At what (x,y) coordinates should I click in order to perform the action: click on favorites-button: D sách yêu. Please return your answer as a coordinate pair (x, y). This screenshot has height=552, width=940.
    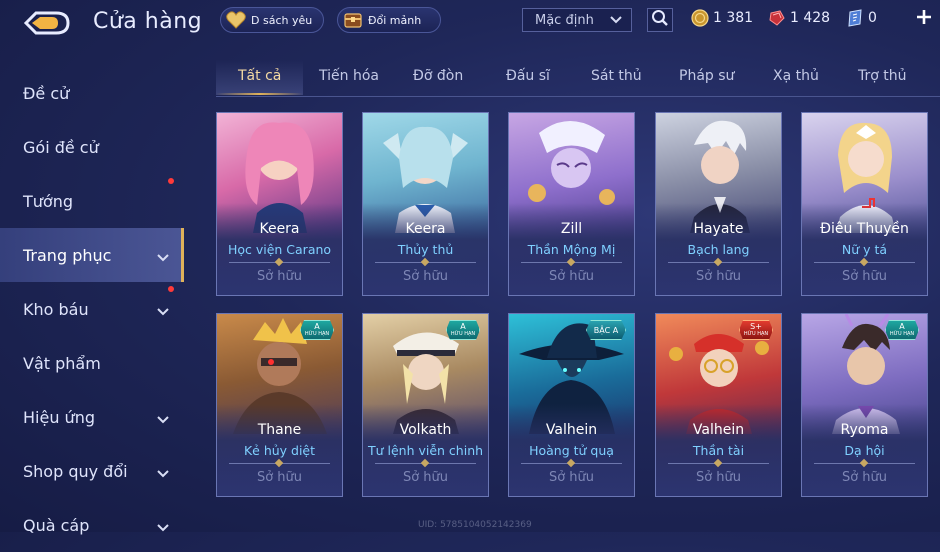
    Looking at the image, I should click on (272, 20).